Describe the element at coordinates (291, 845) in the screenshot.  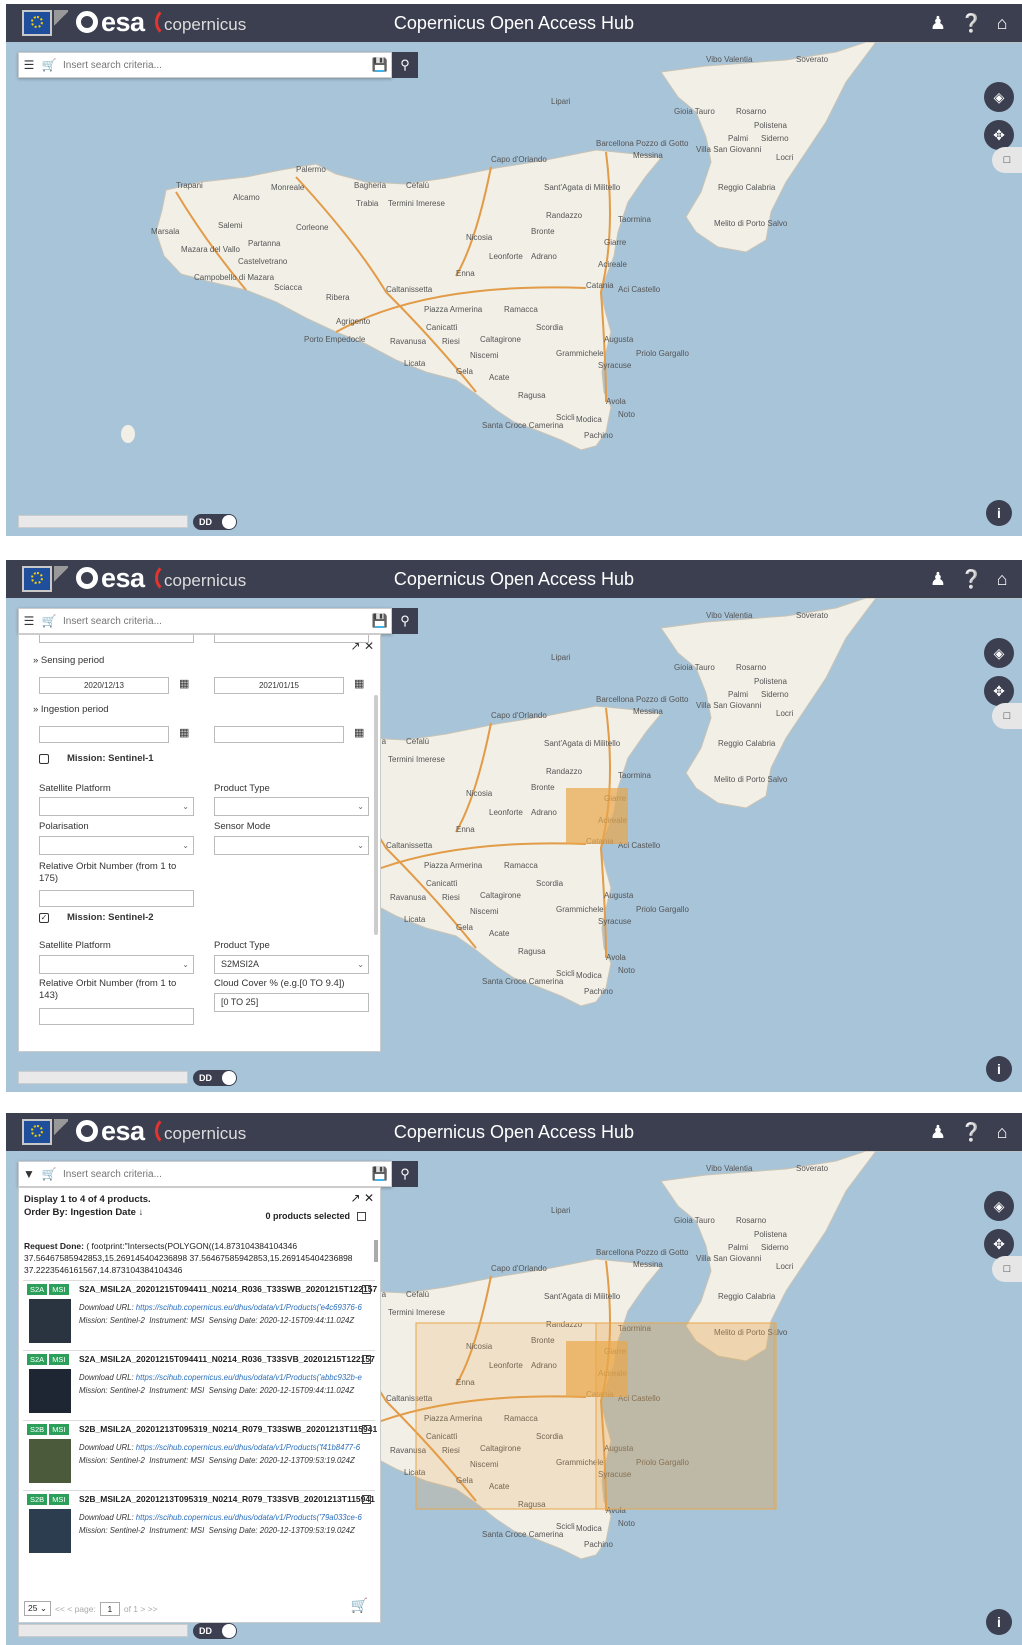
I see `sensor-mode-select: ⌄` at that location.